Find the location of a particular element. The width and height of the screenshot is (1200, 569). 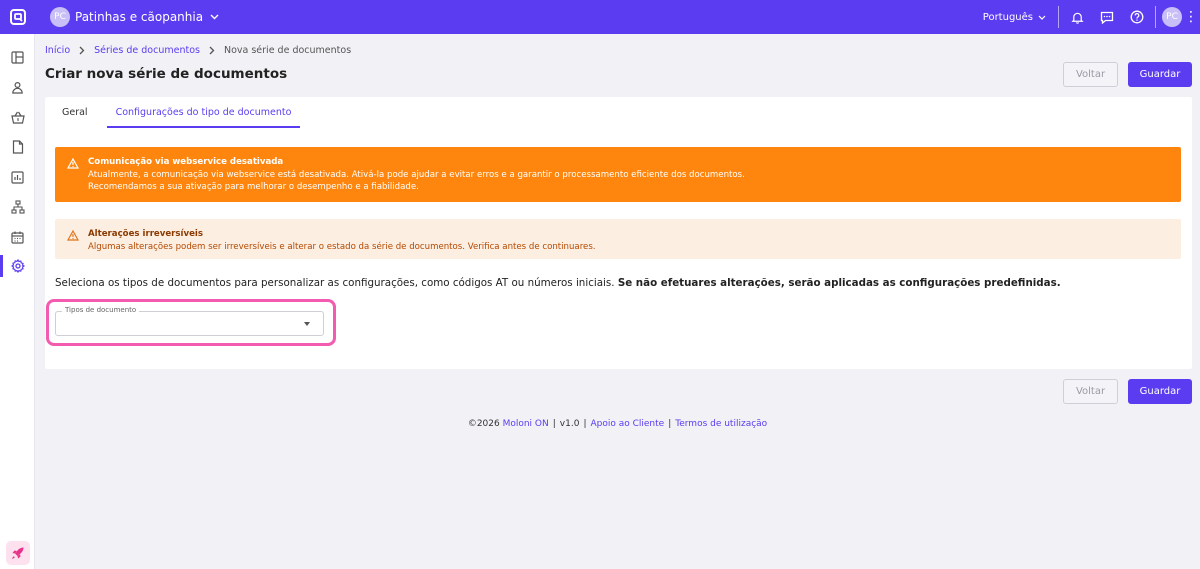

sidebar-item-settings is located at coordinates (17, 266).